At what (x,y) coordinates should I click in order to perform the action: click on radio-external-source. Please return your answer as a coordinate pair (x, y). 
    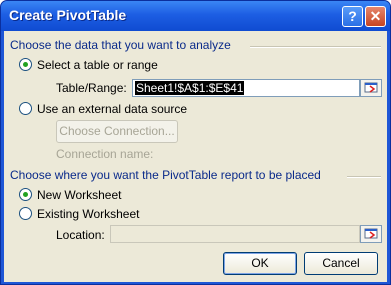
    Looking at the image, I should click on (25, 108).